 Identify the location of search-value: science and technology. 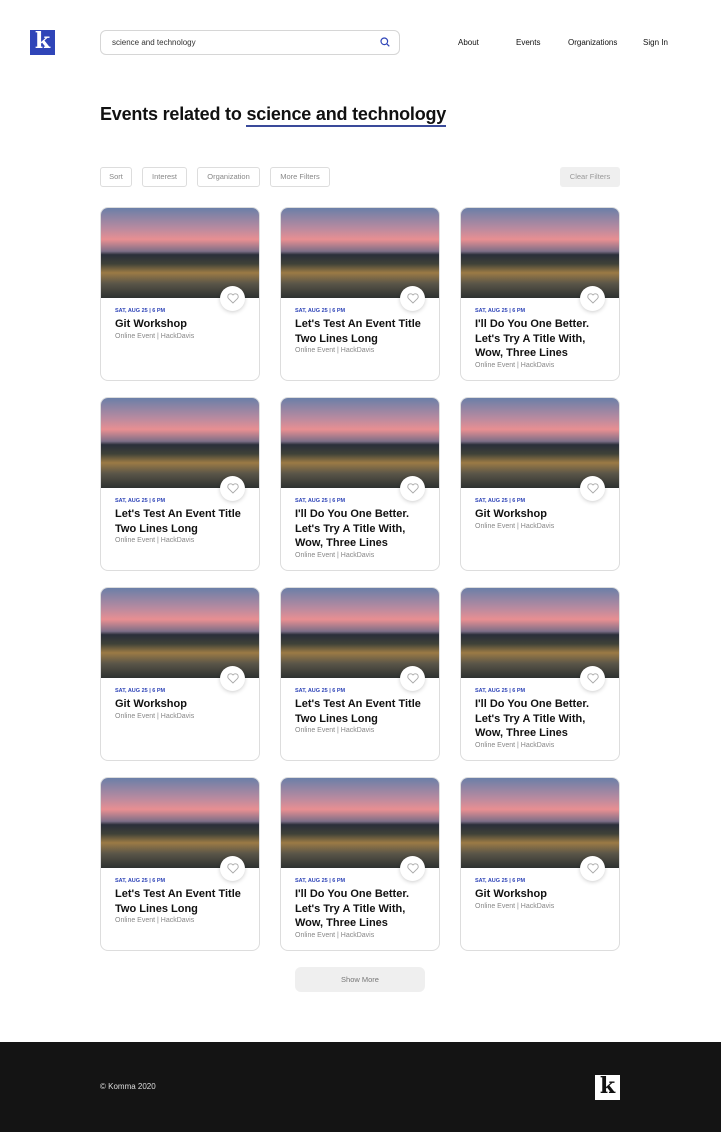
(154, 42).